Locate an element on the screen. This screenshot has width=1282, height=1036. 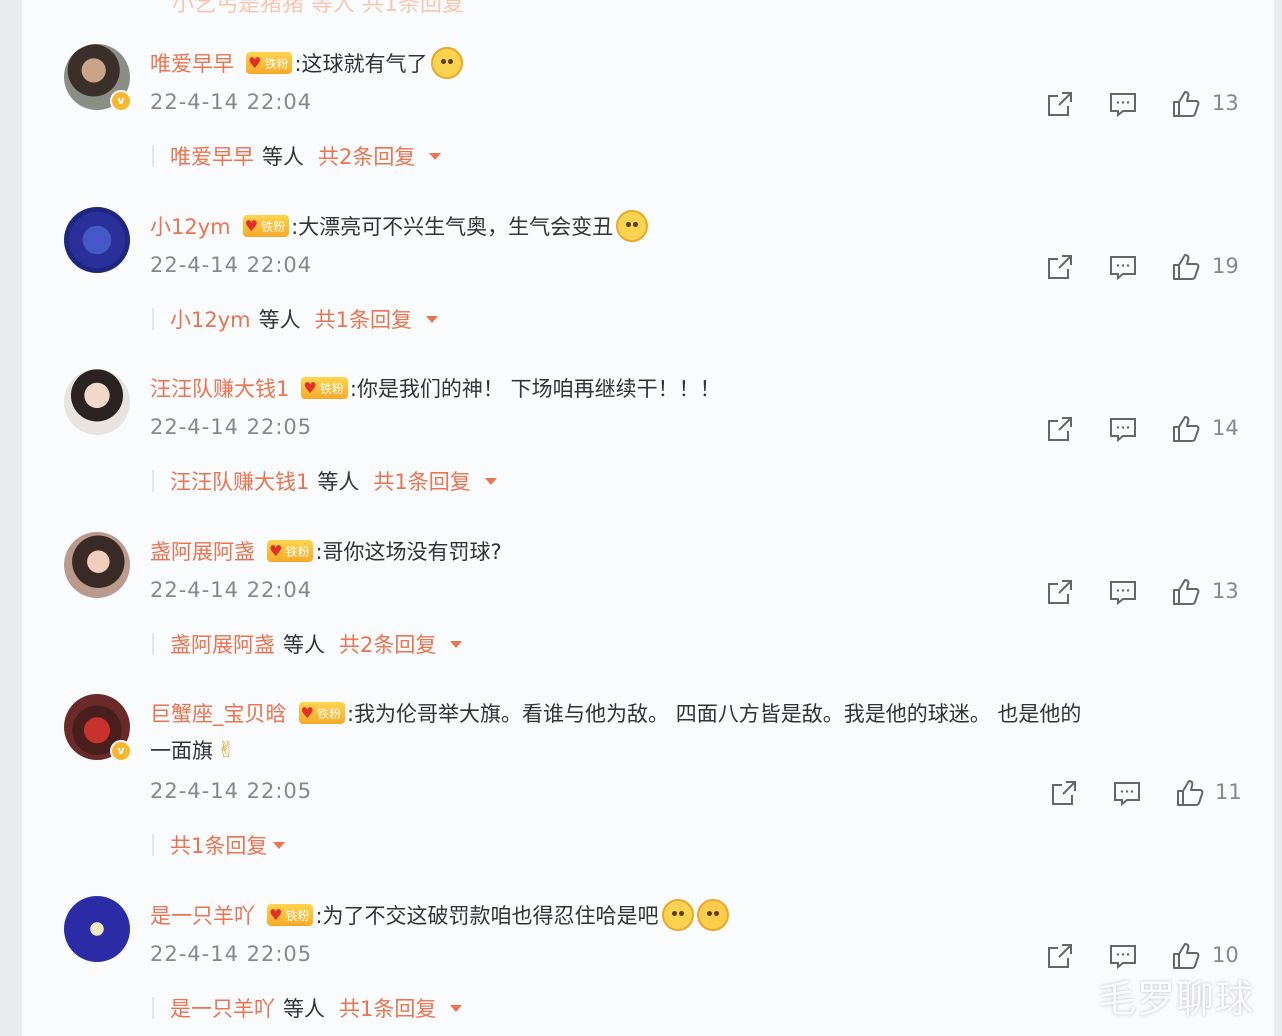
comment-text: :大漂亮可不兴生气奥，生气会变丑 is located at coordinates (452, 227).